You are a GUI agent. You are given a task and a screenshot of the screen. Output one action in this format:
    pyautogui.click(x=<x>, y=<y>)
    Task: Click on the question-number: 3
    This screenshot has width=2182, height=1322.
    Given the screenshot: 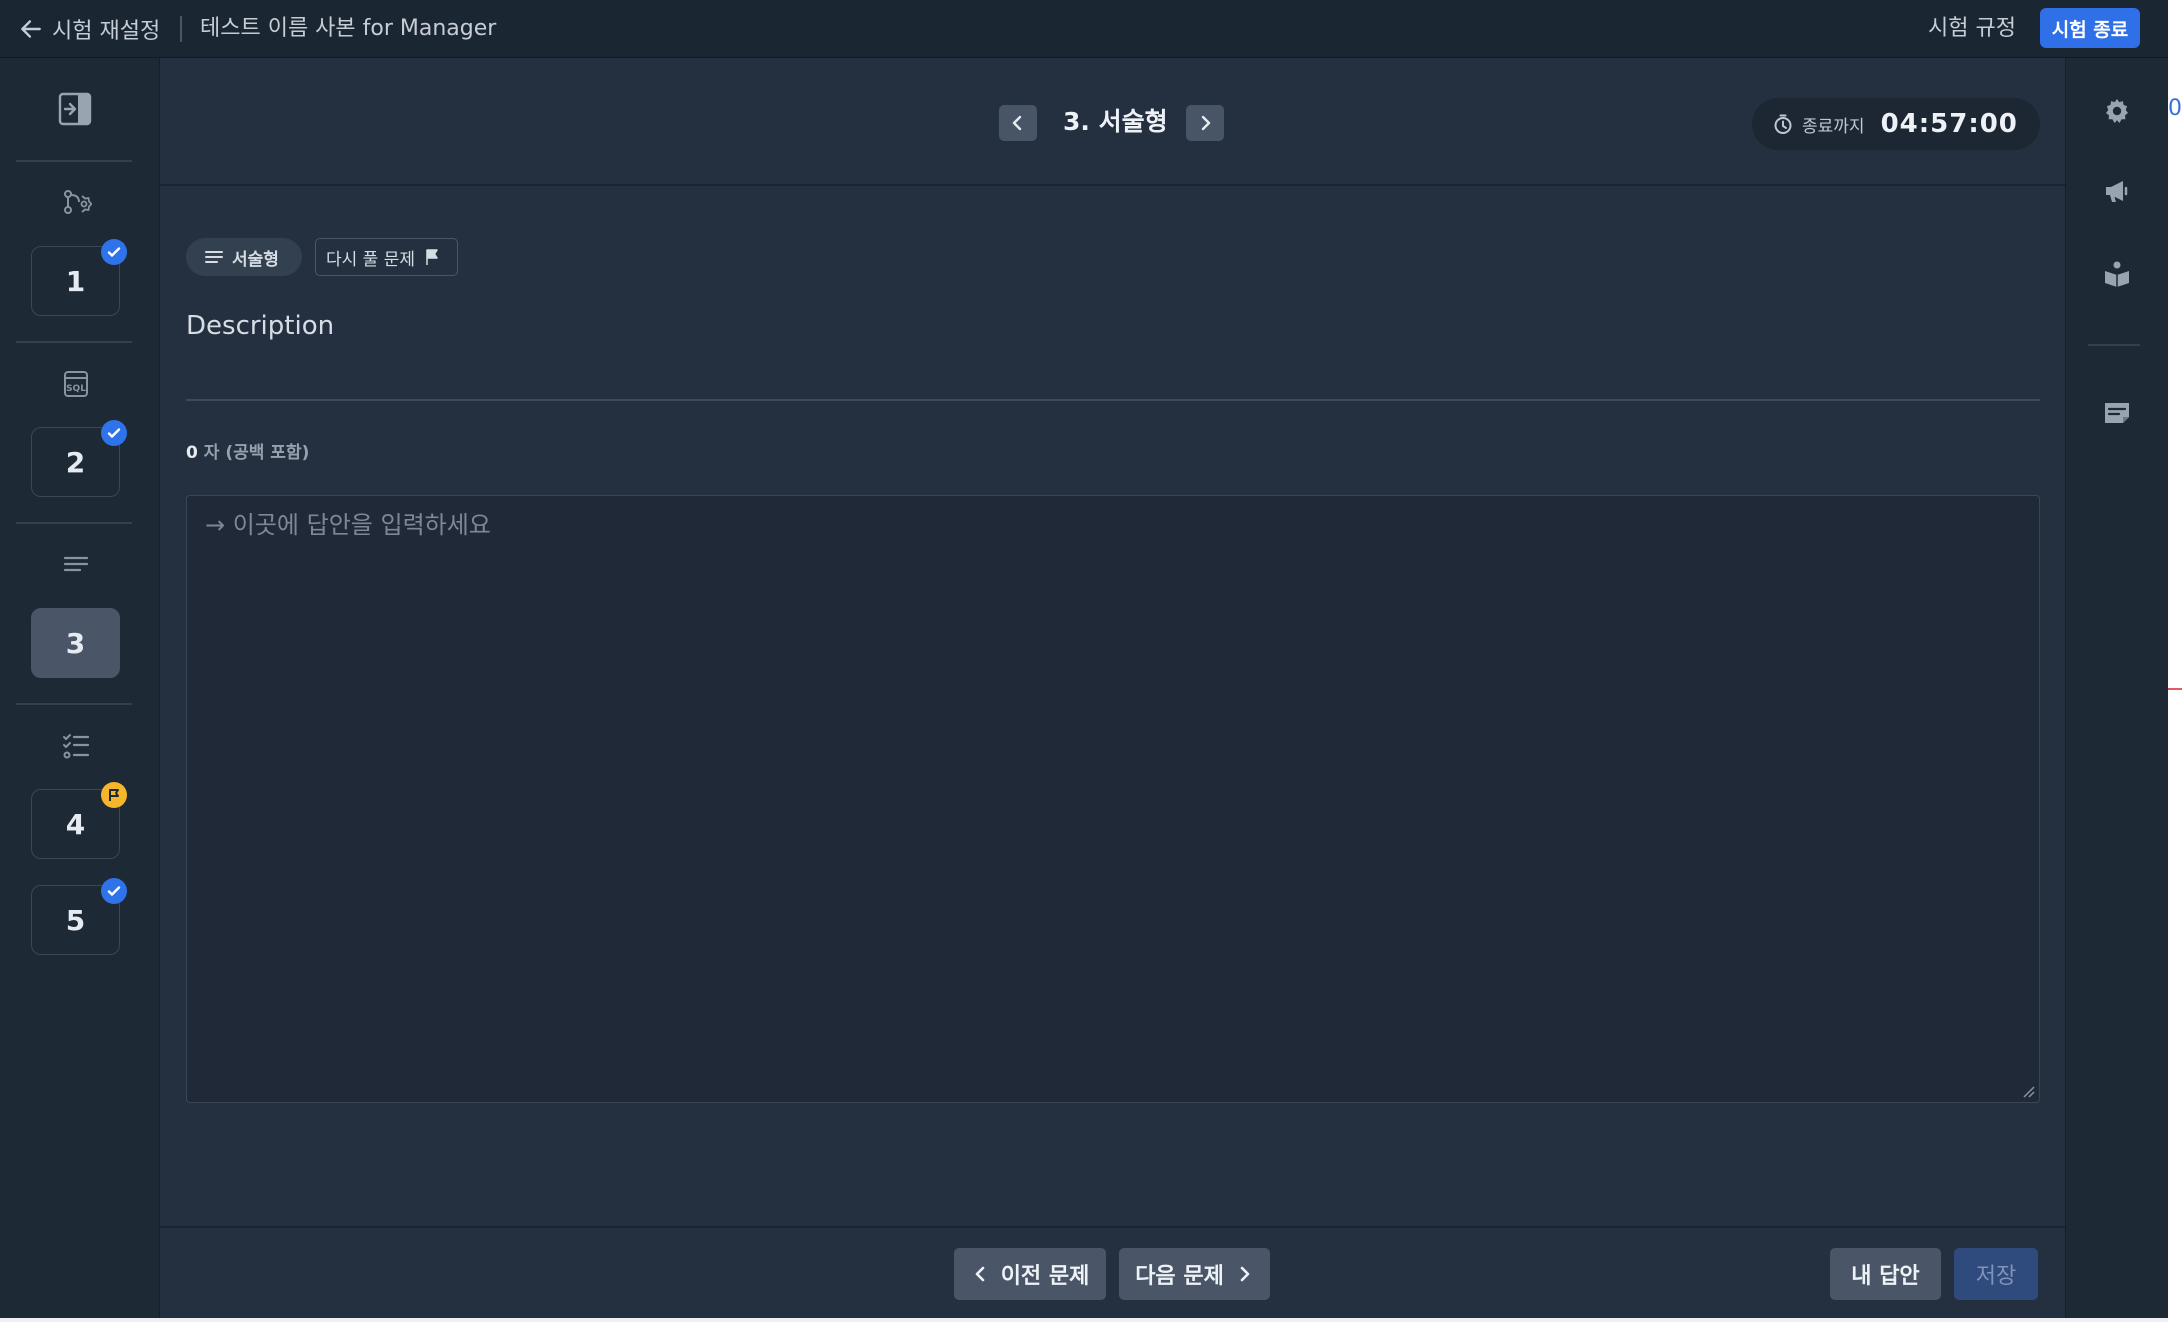 What is the action you would take?
    pyautogui.click(x=75, y=643)
    